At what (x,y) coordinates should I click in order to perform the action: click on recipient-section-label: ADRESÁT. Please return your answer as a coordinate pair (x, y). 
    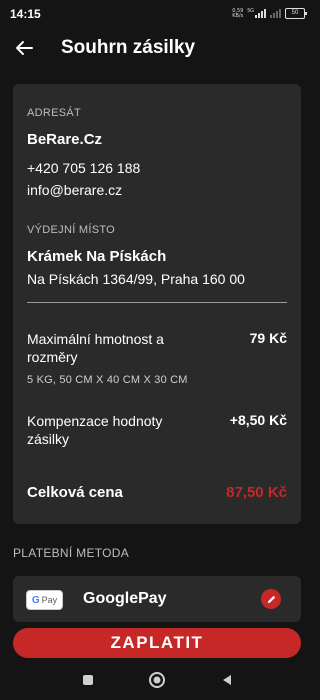
    Looking at the image, I should click on (54, 113).